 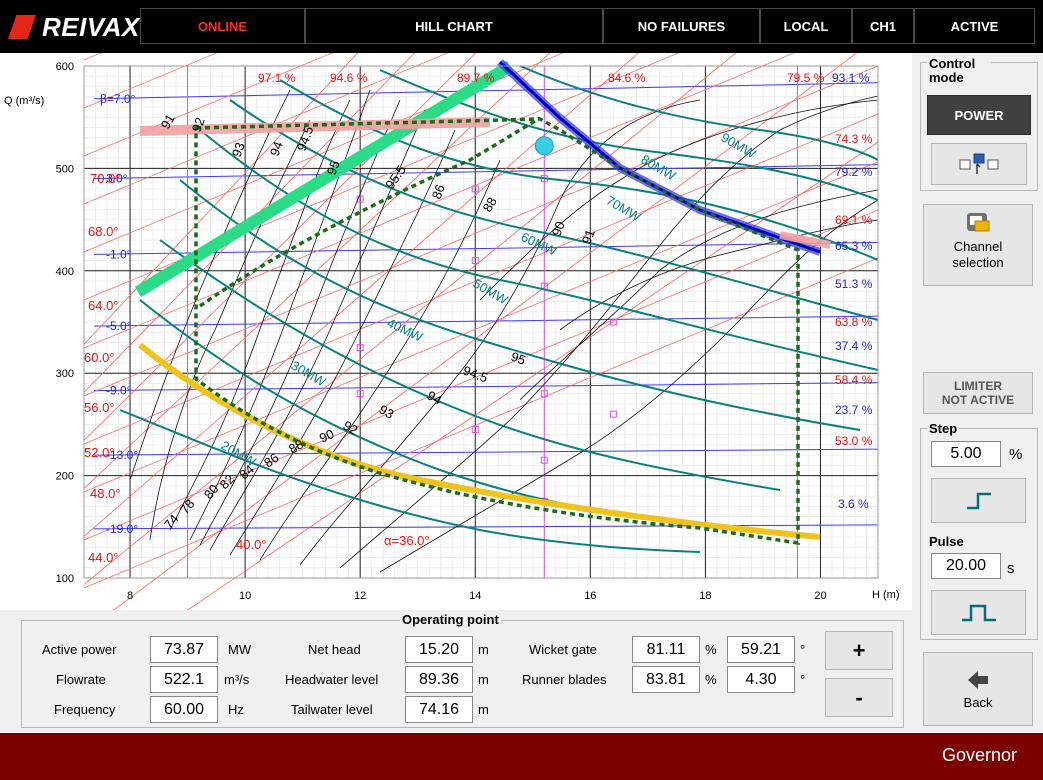 What do you see at coordinates (854, 246) in the screenshot?
I see `blade-pct-label: 65.3 %` at bounding box center [854, 246].